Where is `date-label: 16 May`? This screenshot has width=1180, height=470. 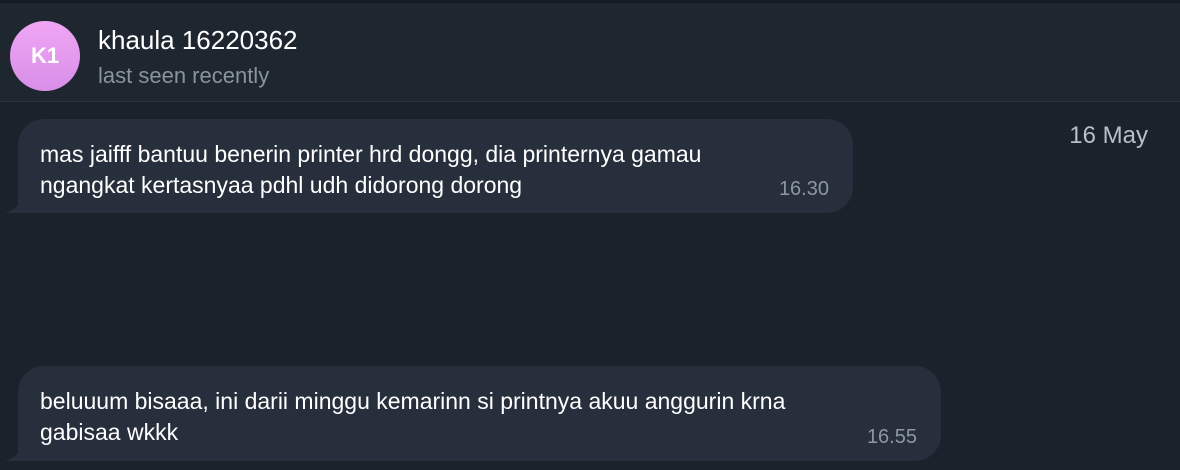
date-label: 16 May is located at coordinates (1108, 135).